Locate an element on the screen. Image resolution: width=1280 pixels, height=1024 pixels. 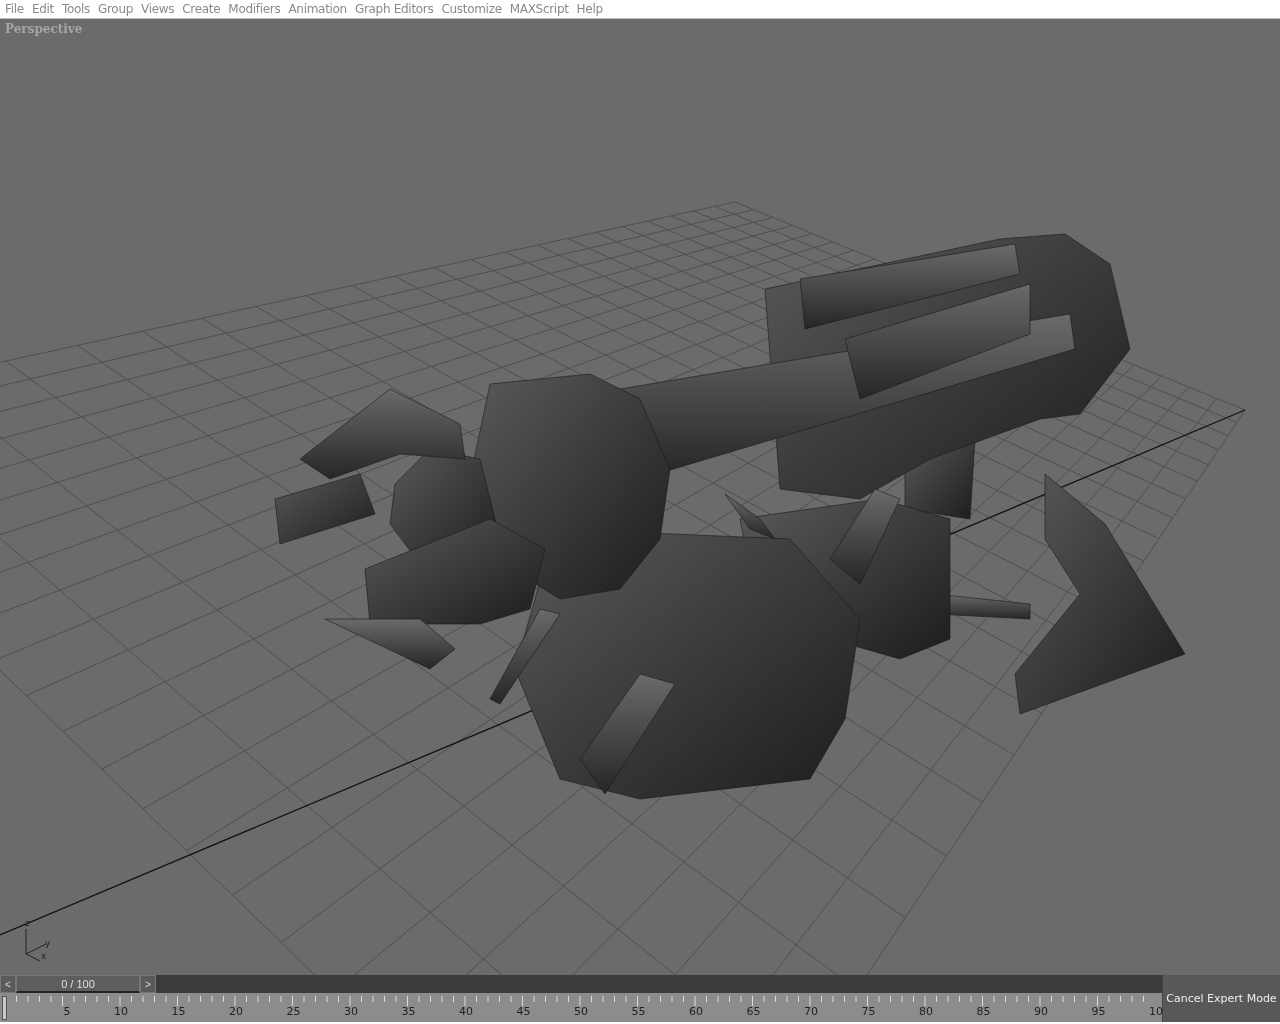
current-frame-marker is located at coordinates (4, 1008).